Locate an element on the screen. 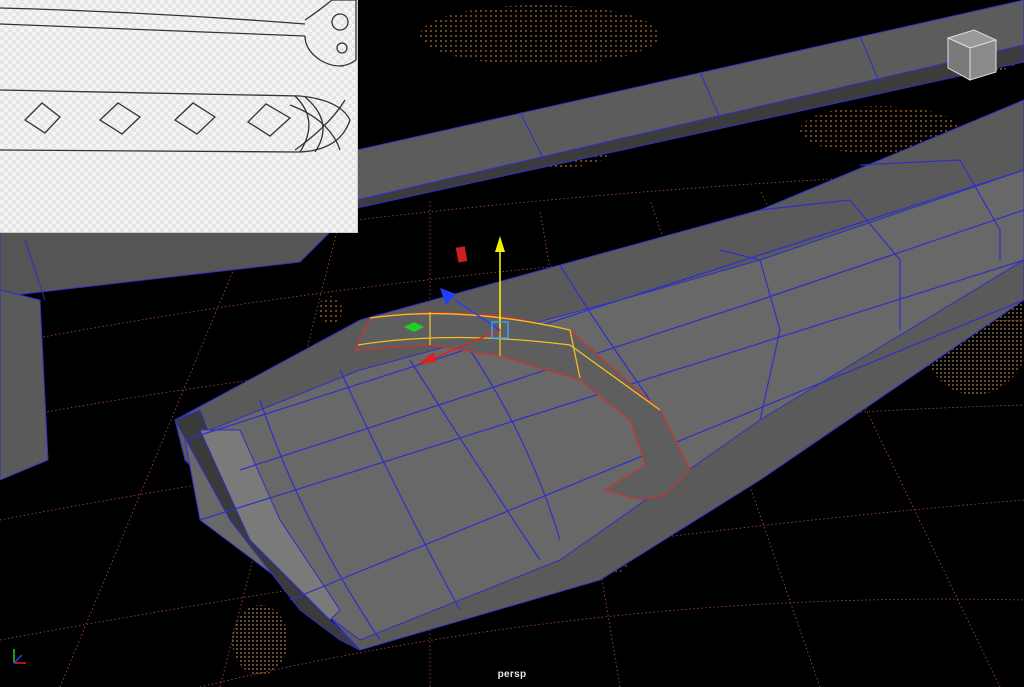  camera-name-label: persp is located at coordinates (512, 674).